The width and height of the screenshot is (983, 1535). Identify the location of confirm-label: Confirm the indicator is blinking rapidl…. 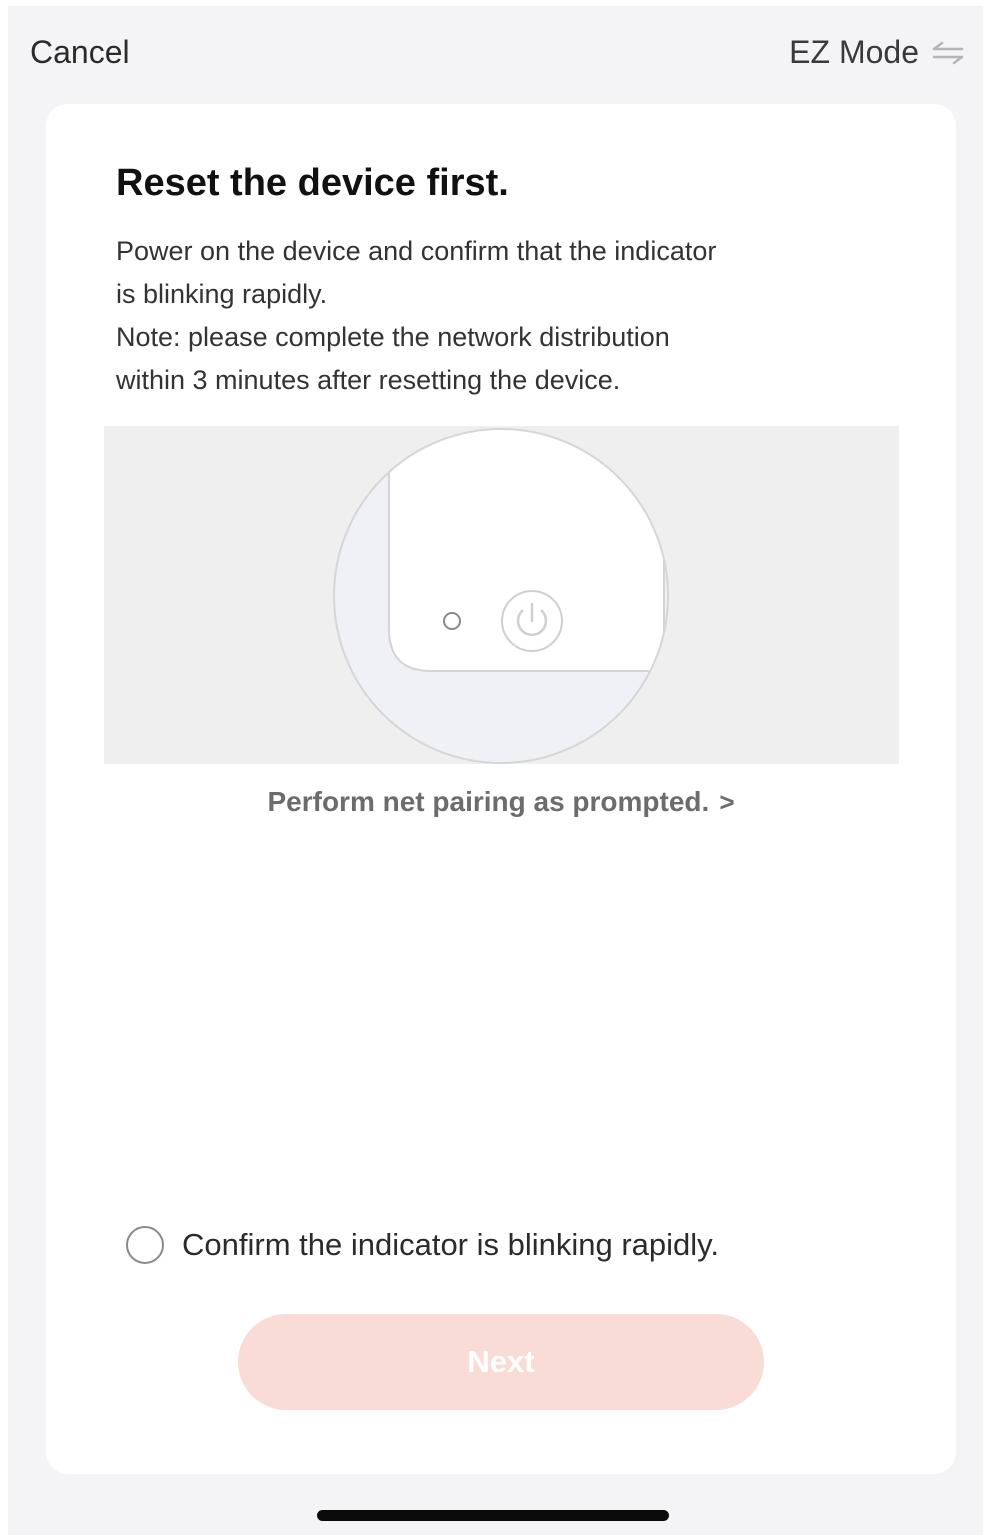
(450, 1244).